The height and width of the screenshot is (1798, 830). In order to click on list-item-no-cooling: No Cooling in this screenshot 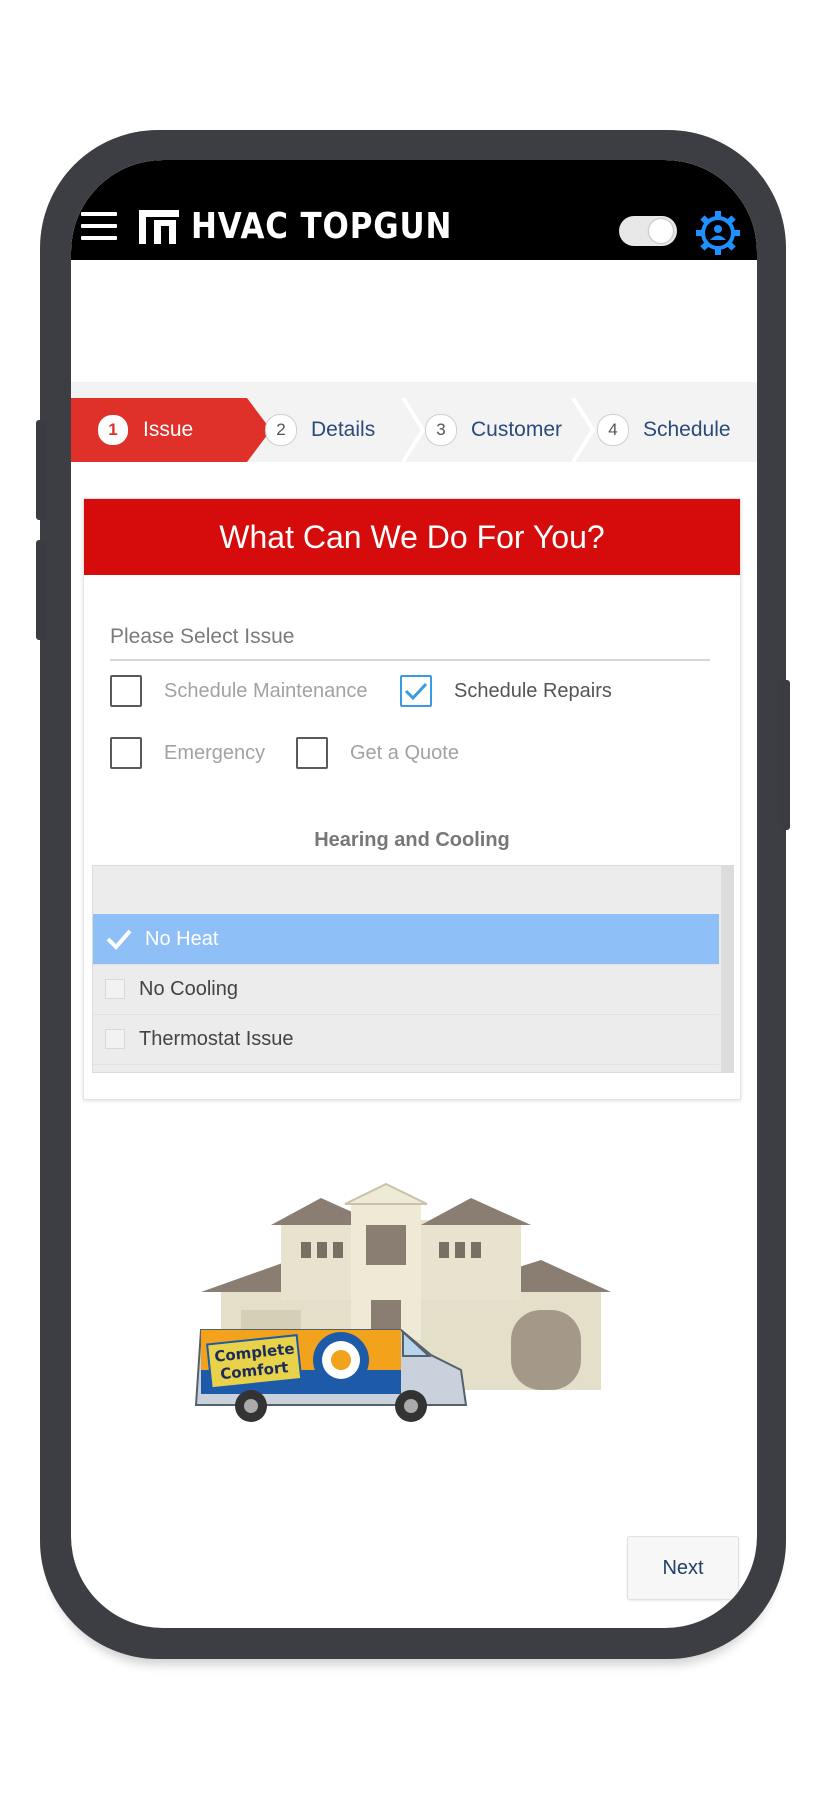, I will do `click(406, 989)`.